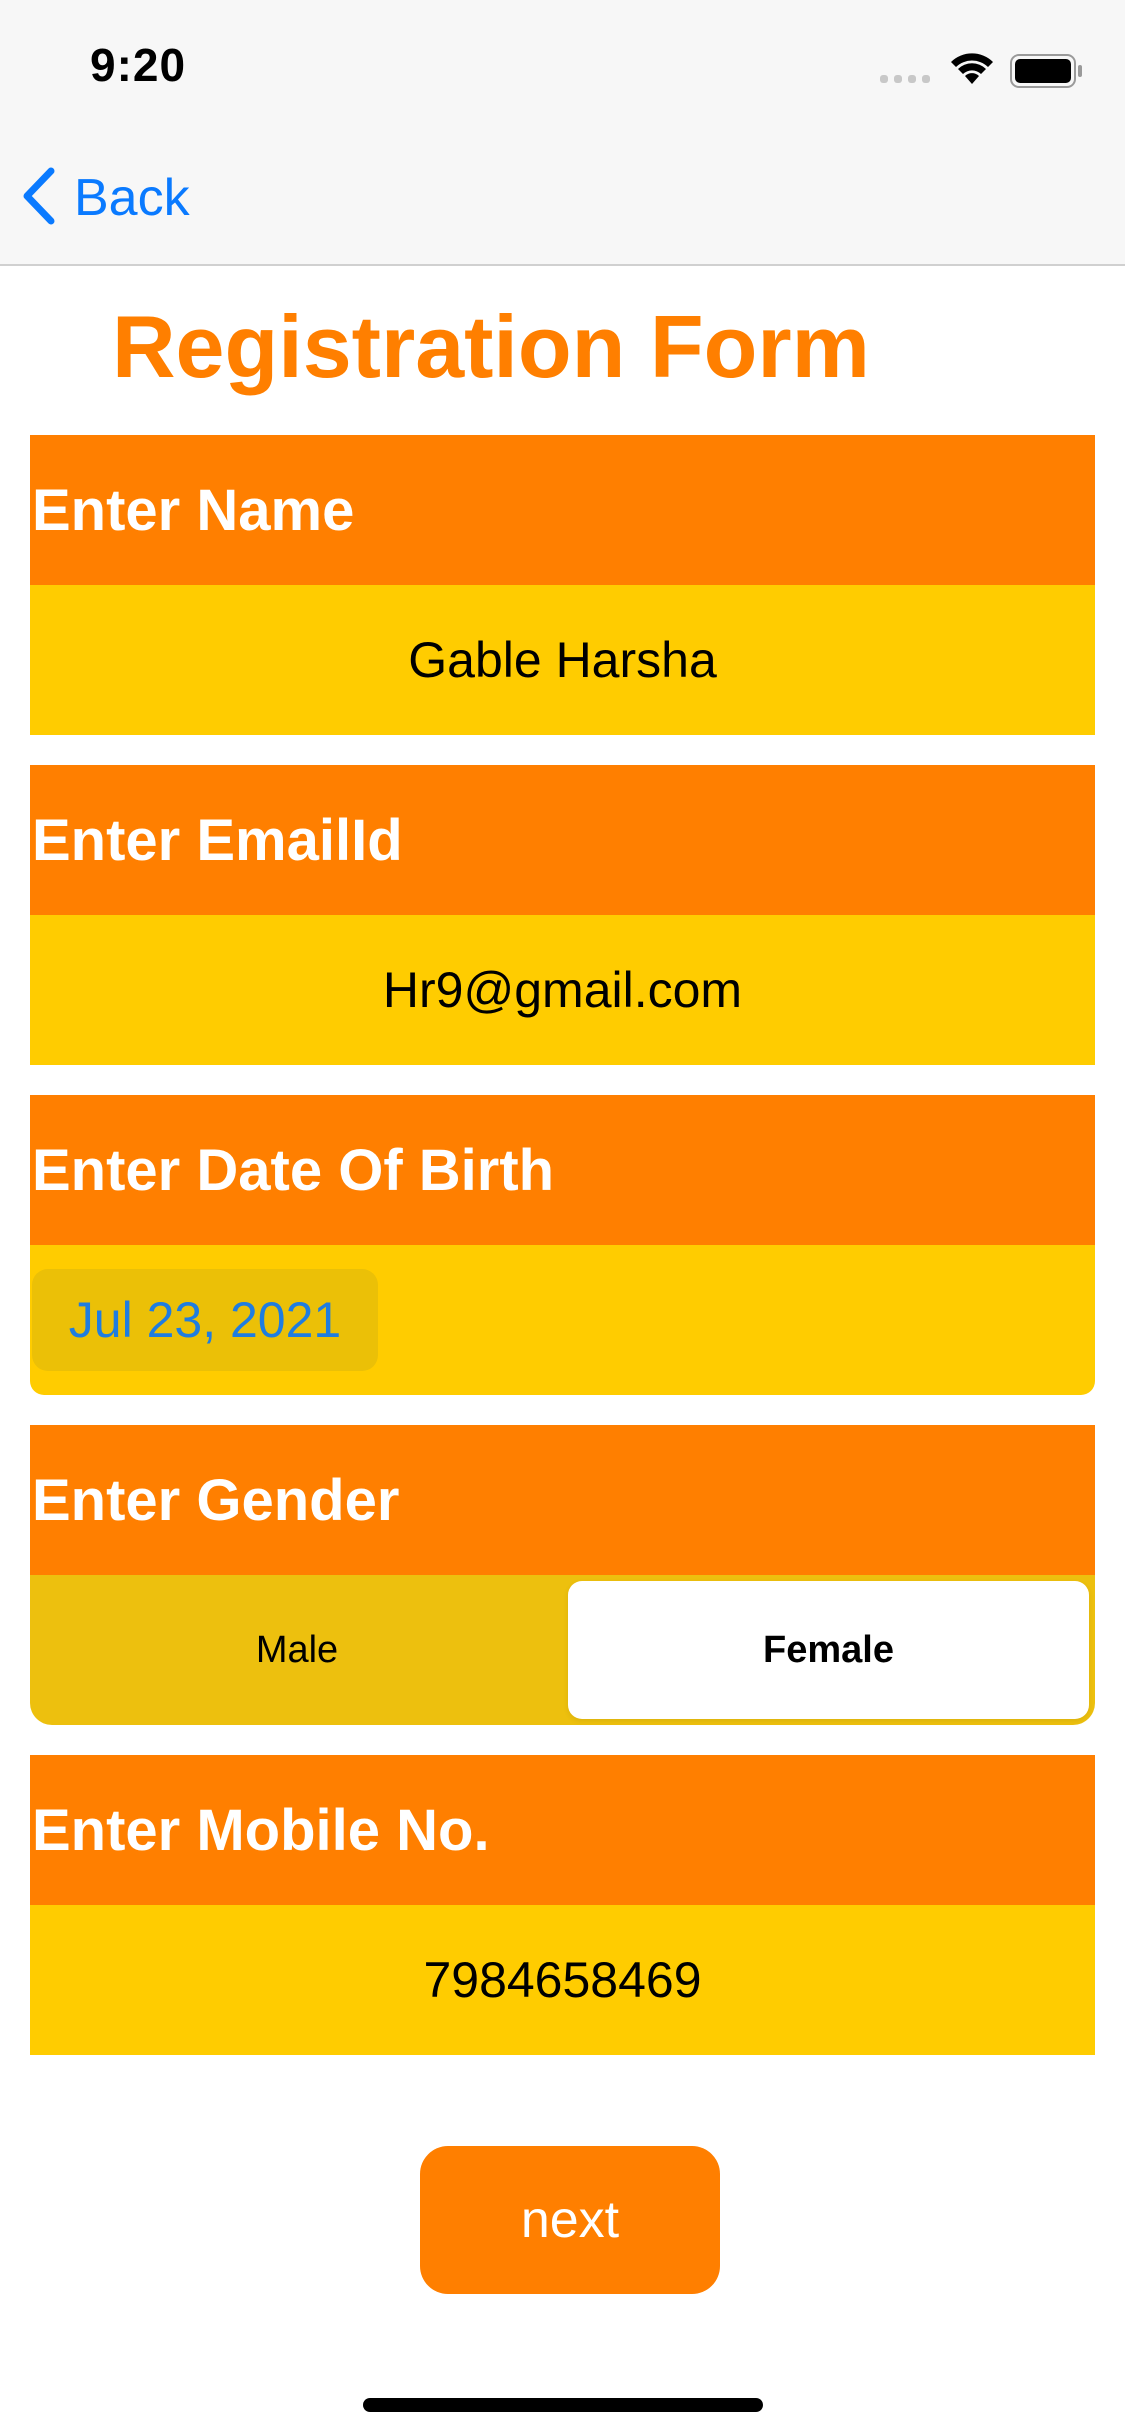 The width and height of the screenshot is (1125, 2436). Describe the element at coordinates (563, 2405) in the screenshot. I see `home-indicator` at that location.